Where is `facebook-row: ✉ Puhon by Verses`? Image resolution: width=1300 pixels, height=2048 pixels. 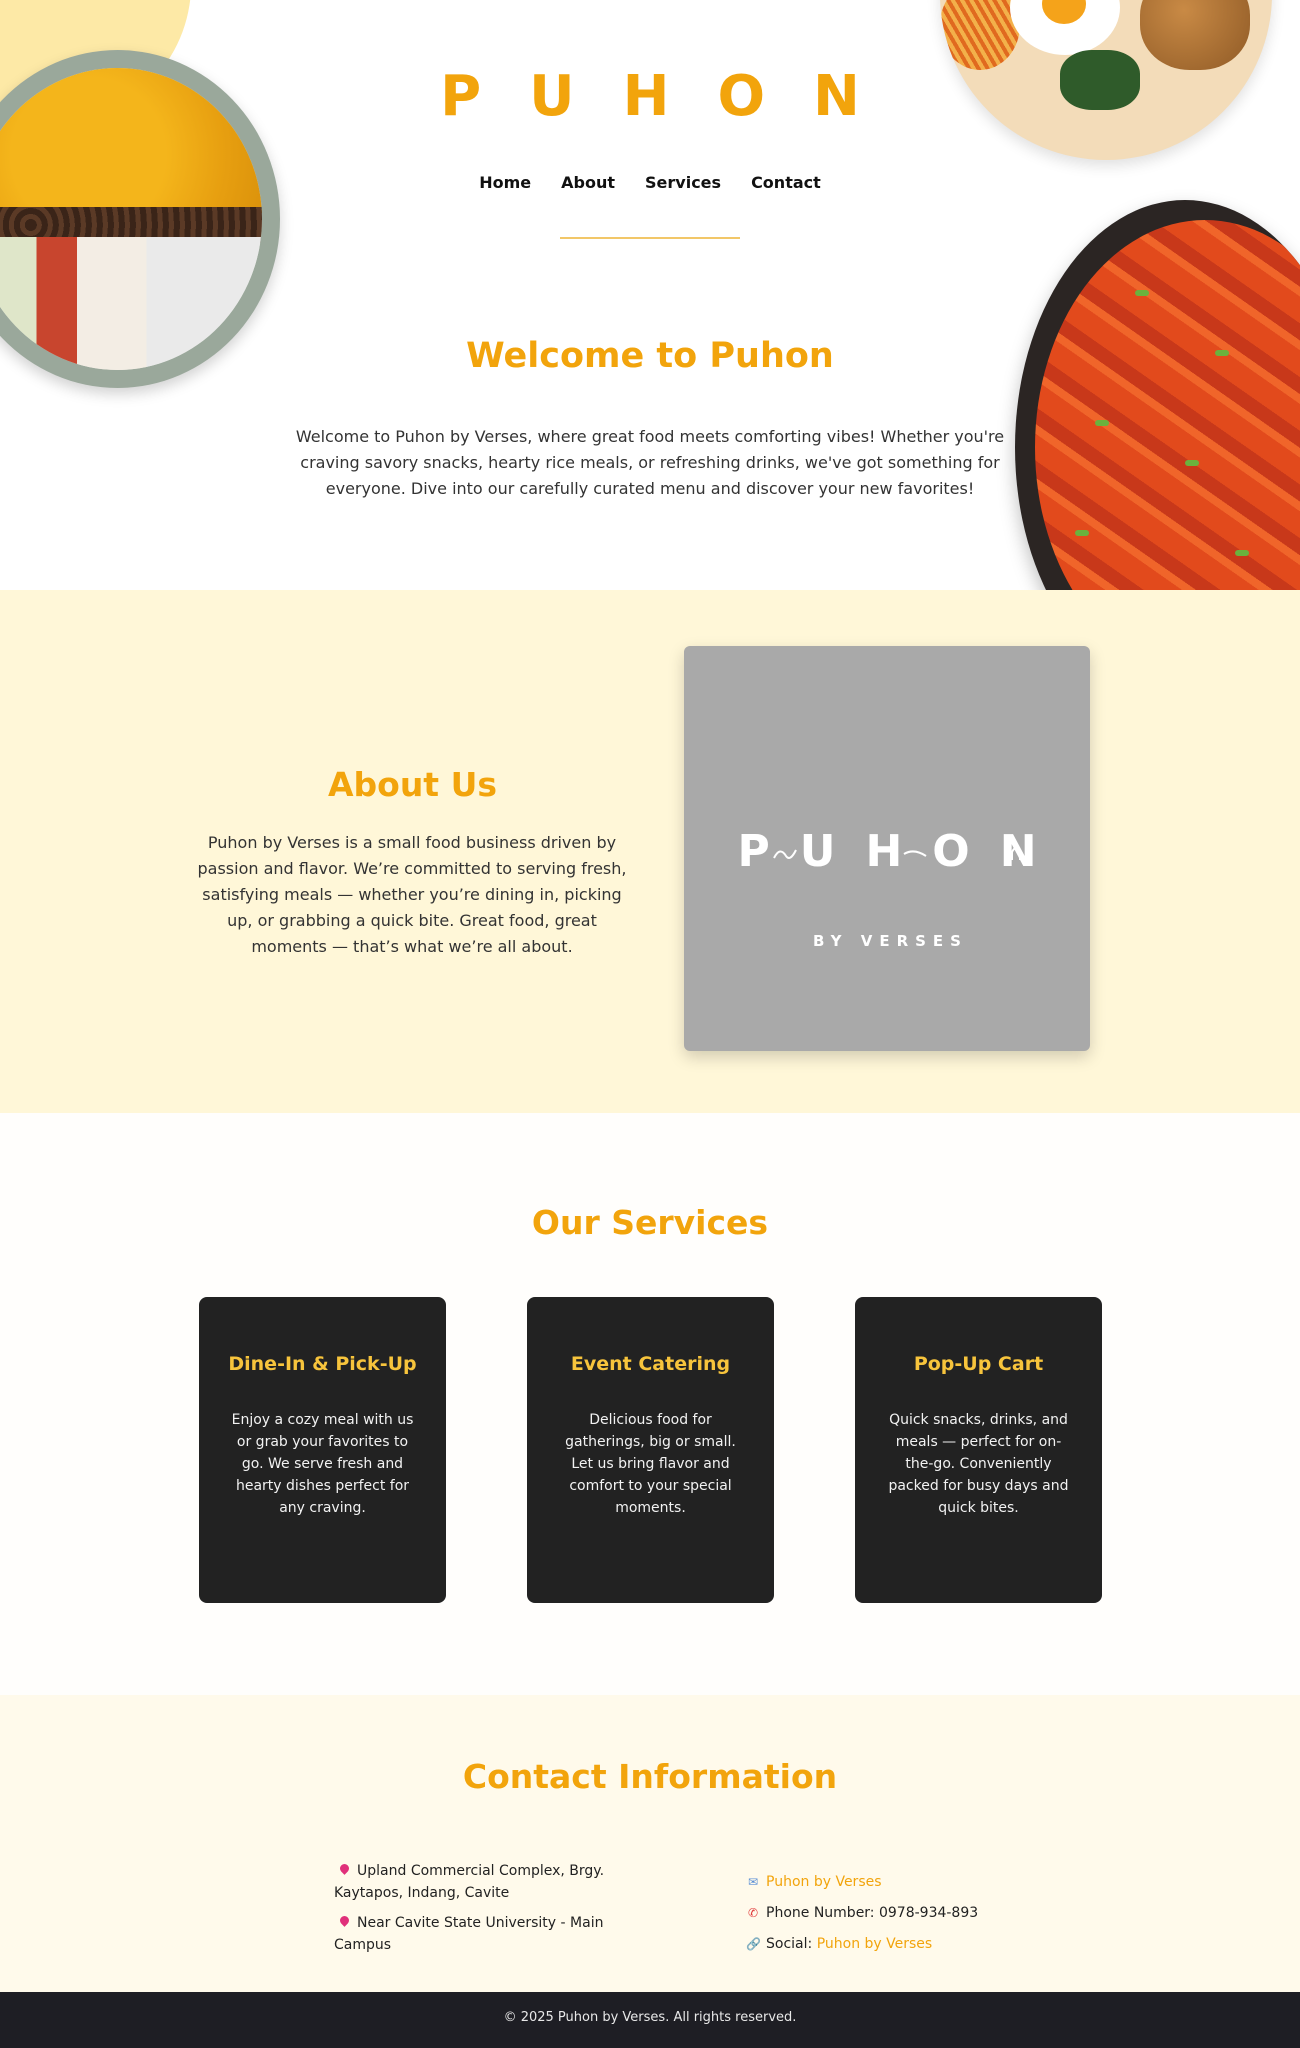
facebook-row: ✉ Puhon by Verses is located at coordinates (906, 1882).